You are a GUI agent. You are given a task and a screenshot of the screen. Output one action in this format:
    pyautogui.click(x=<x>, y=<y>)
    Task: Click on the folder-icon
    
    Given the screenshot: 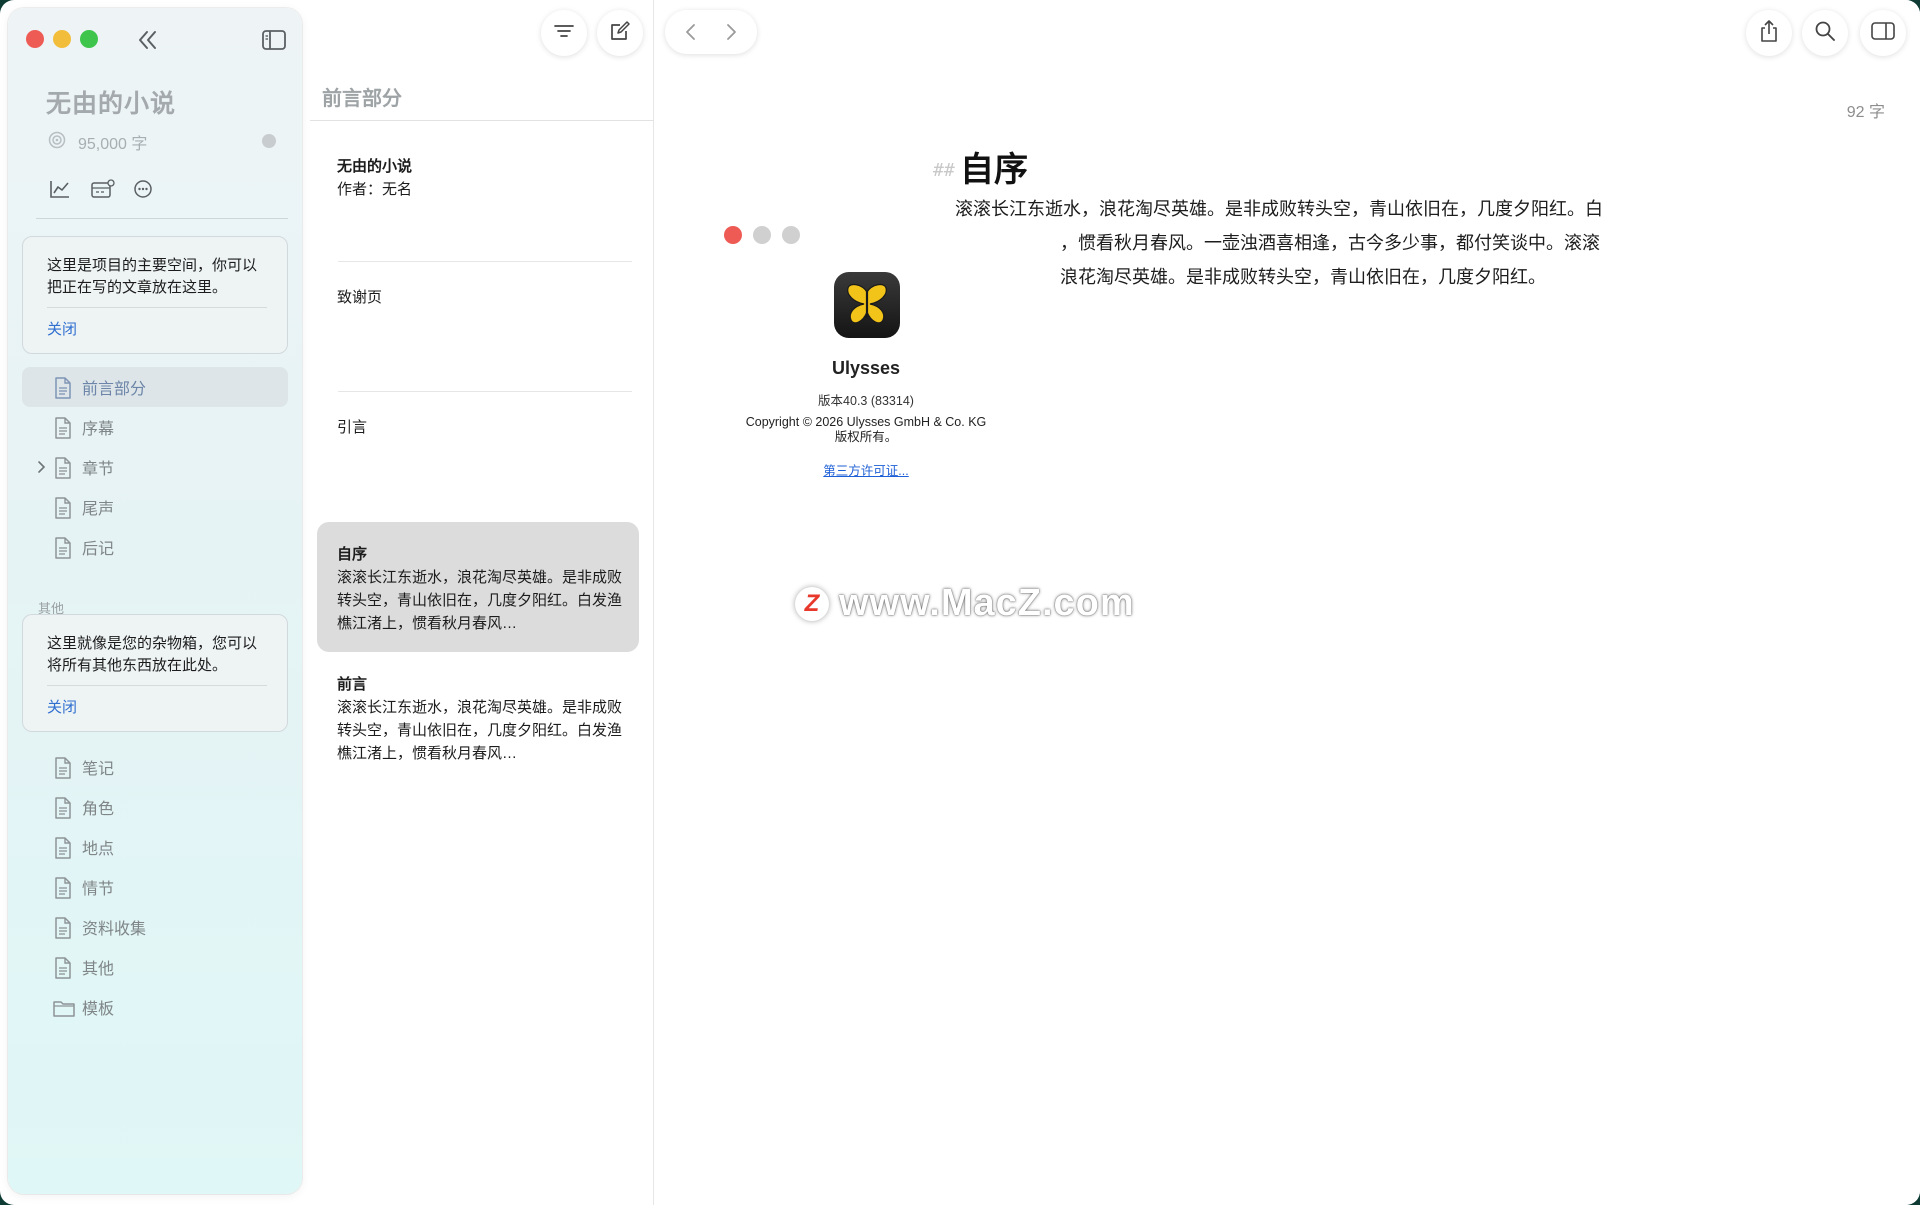 What is the action you would take?
    pyautogui.click(x=63, y=1008)
    